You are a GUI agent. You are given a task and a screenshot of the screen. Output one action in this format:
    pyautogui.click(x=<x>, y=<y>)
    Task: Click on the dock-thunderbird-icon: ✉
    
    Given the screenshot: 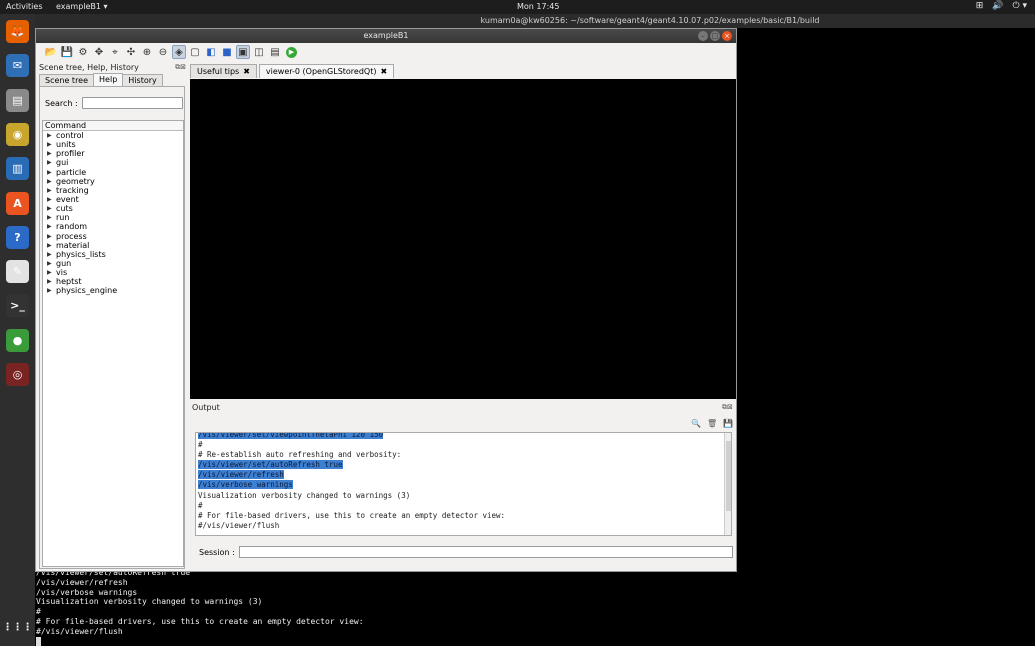 What is the action you would take?
    pyautogui.click(x=17, y=66)
    